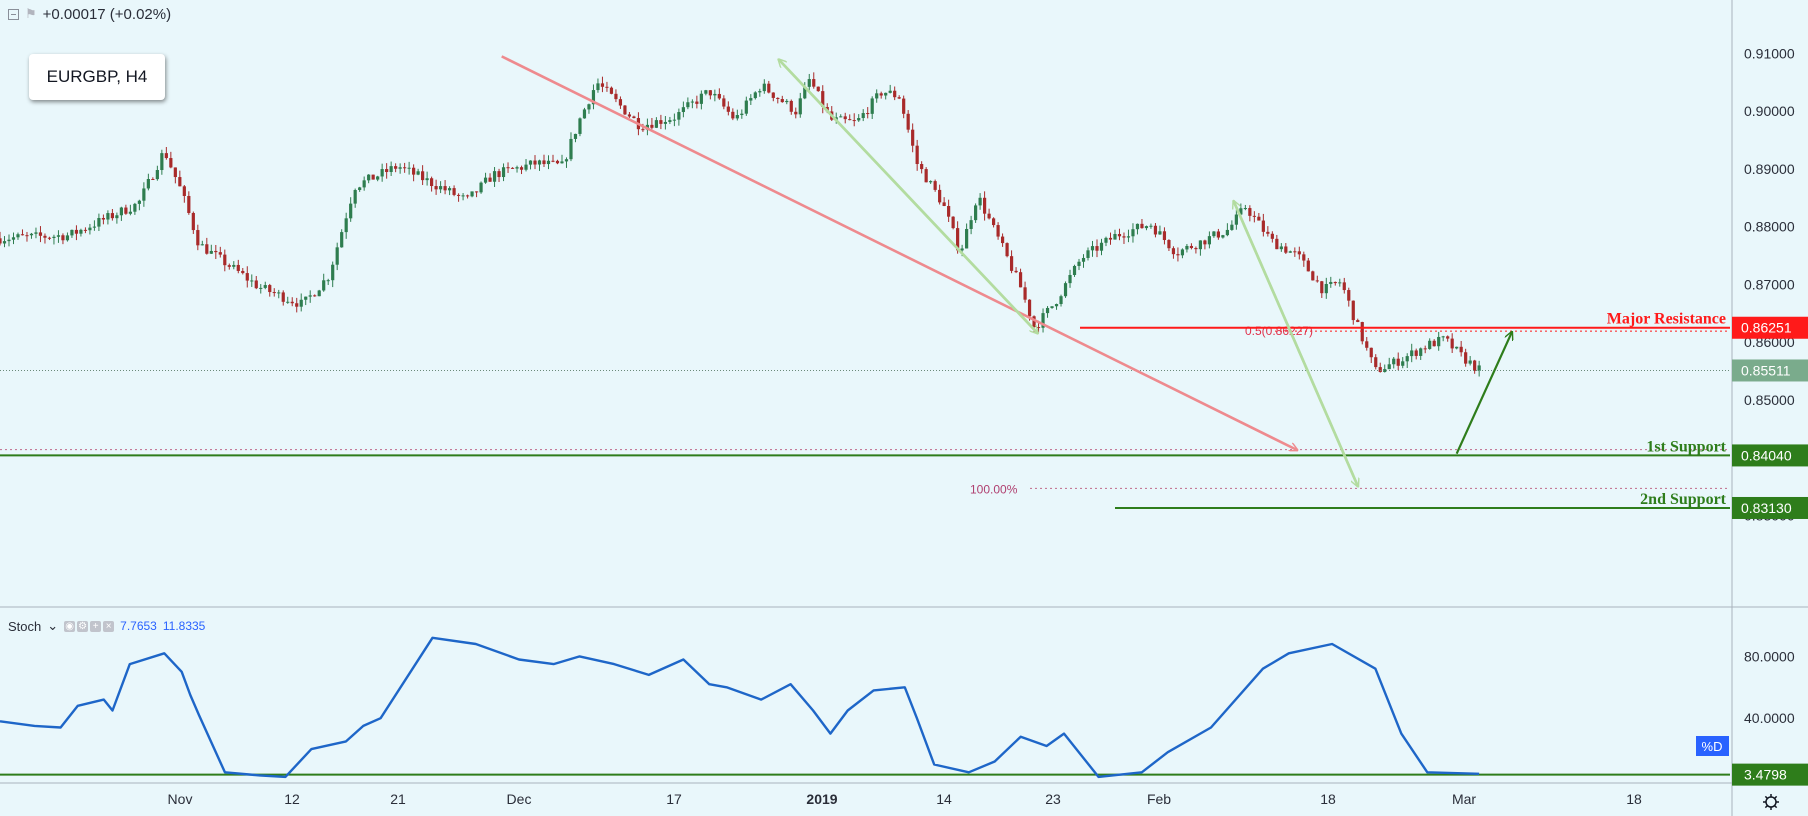 This screenshot has height=816, width=1808. What do you see at coordinates (96, 626) in the screenshot?
I see `add-icon: +` at bounding box center [96, 626].